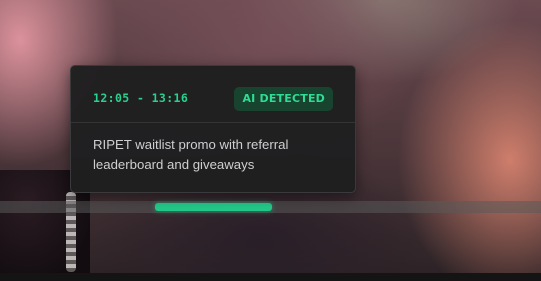 This screenshot has width=541, height=281. Describe the element at coordinates (141, 98) in the screenshot. I see `segment-time-range: 12:05 - 13:16` at that location.